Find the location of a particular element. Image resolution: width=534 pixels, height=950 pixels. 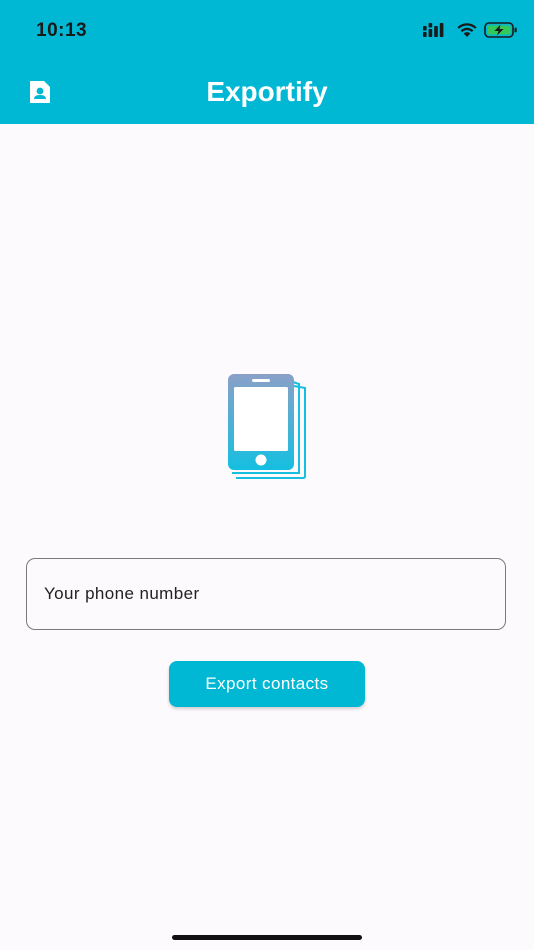

app-title: Exportify is located at coordinates (267, 91).